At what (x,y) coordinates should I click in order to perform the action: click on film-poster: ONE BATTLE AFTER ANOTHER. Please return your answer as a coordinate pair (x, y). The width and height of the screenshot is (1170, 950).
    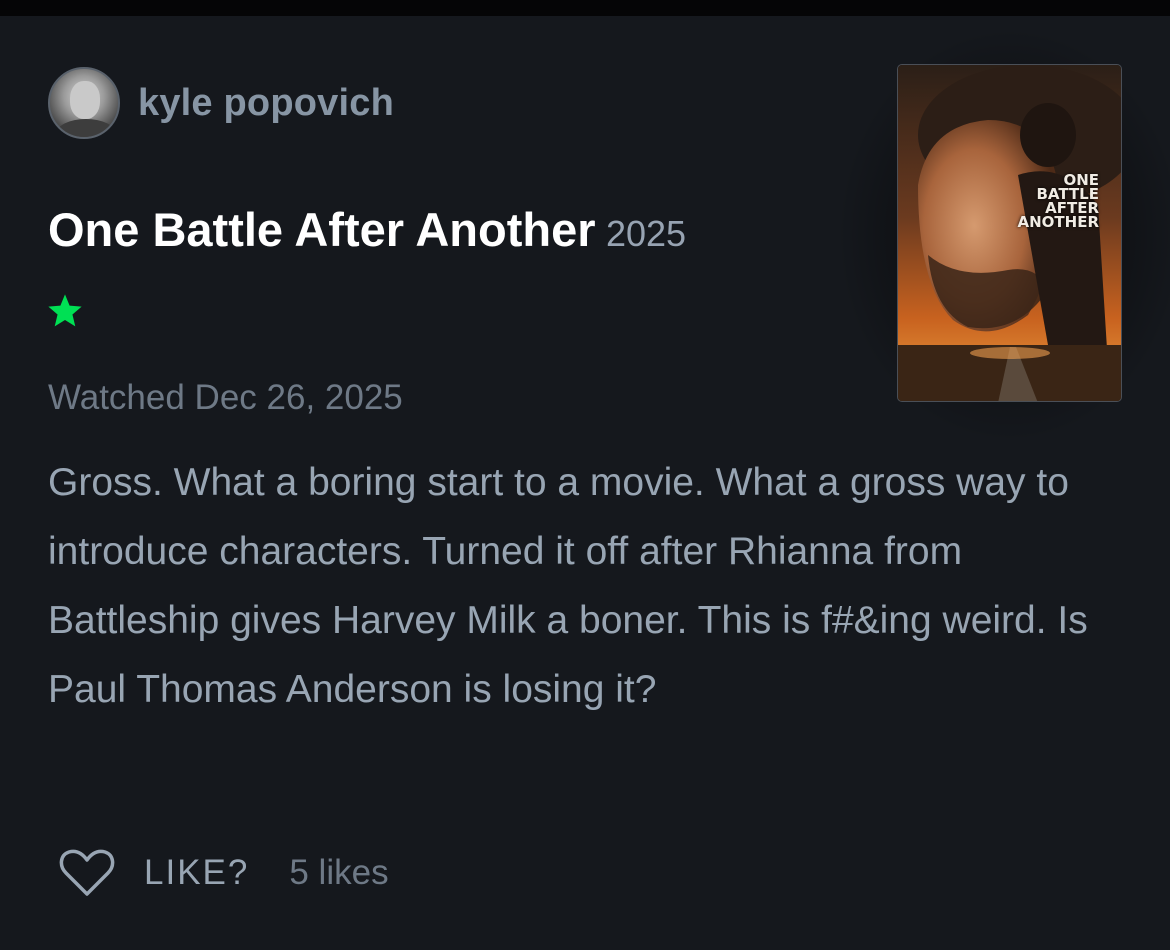
    Looking at the image, I should click on (1009, 233).